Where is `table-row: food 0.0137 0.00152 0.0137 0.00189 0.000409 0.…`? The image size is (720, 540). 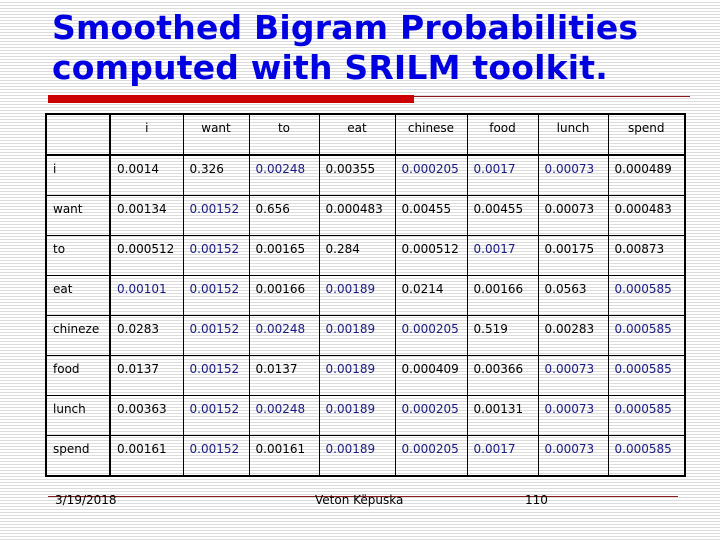
table-row: food 0.0137 0.00152 0.0137 0.00189 0.000409 0.… is located at coordinates (365, 375).